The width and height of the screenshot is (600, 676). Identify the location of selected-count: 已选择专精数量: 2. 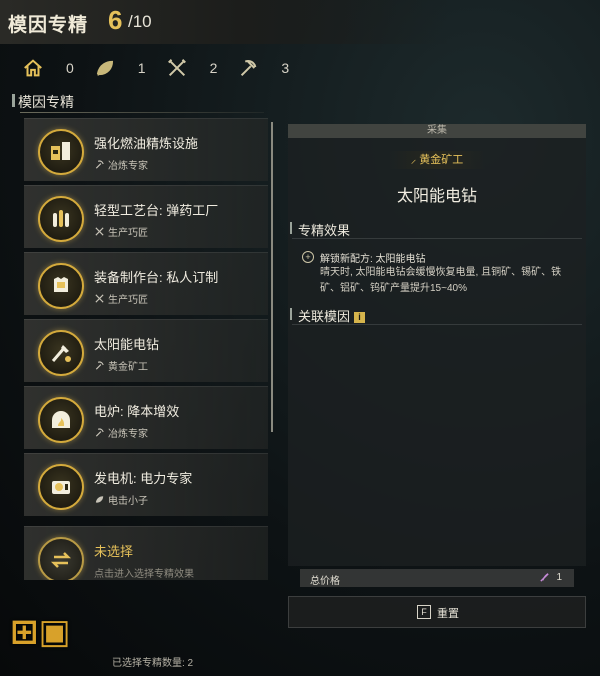
(153, 663).